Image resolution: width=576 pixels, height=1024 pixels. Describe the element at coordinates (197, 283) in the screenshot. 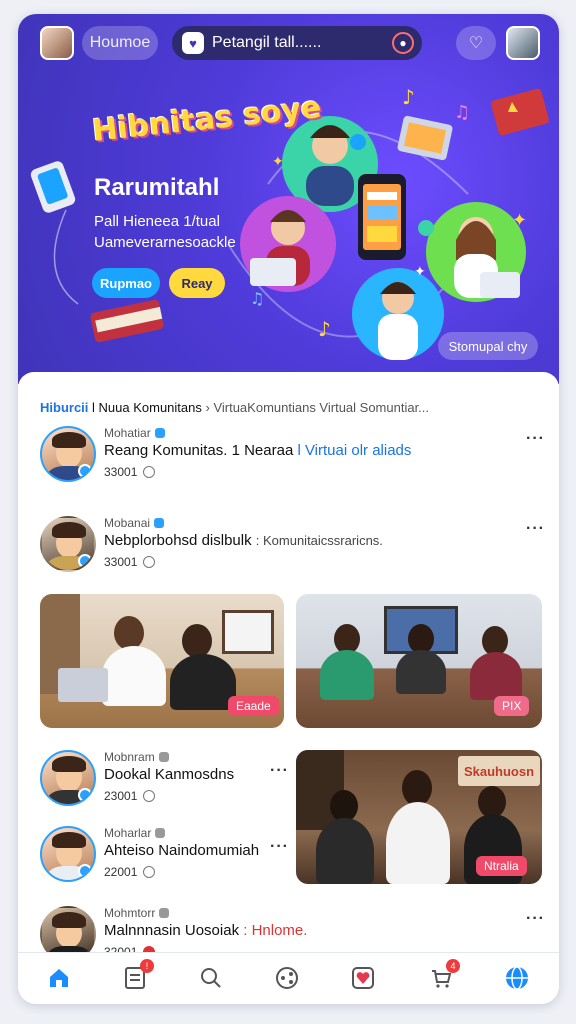

I see `secondary-button: Reay` at that location.